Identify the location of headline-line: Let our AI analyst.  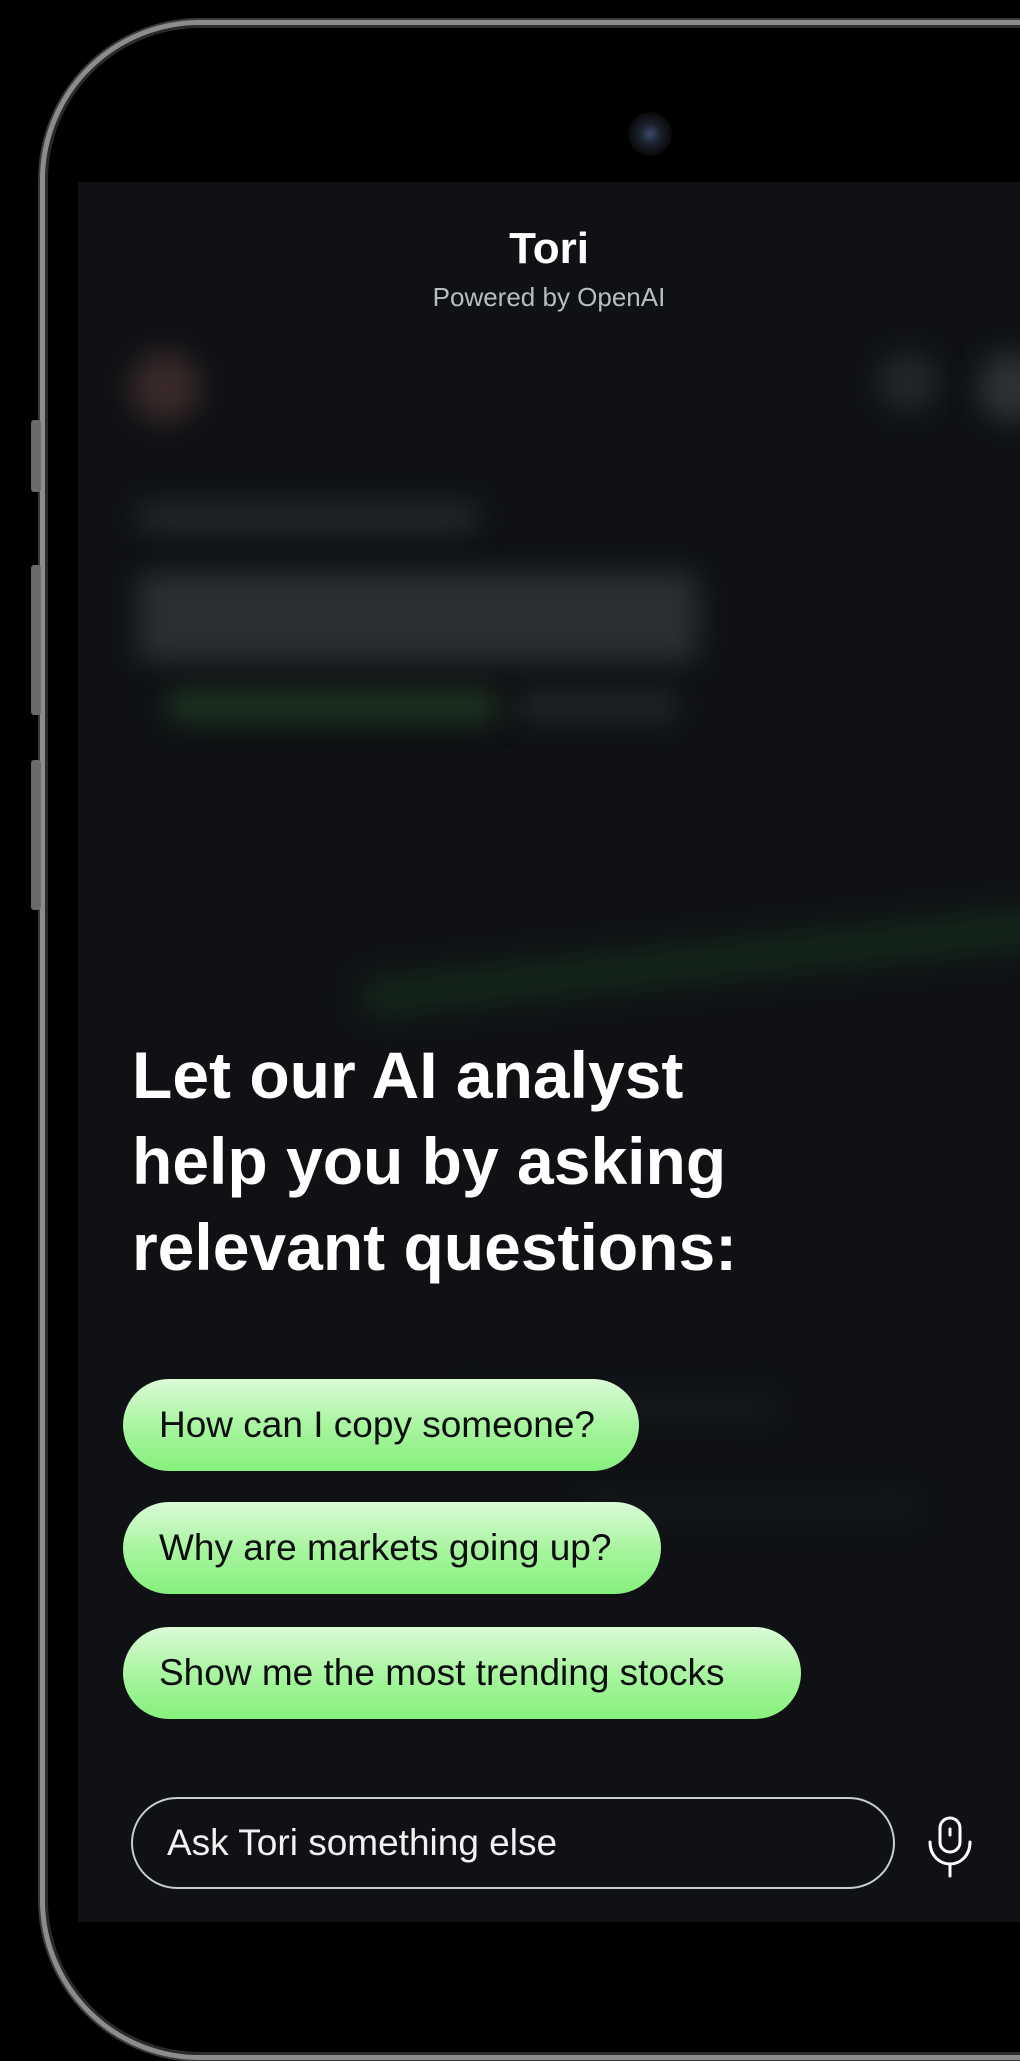
(408, 1075).